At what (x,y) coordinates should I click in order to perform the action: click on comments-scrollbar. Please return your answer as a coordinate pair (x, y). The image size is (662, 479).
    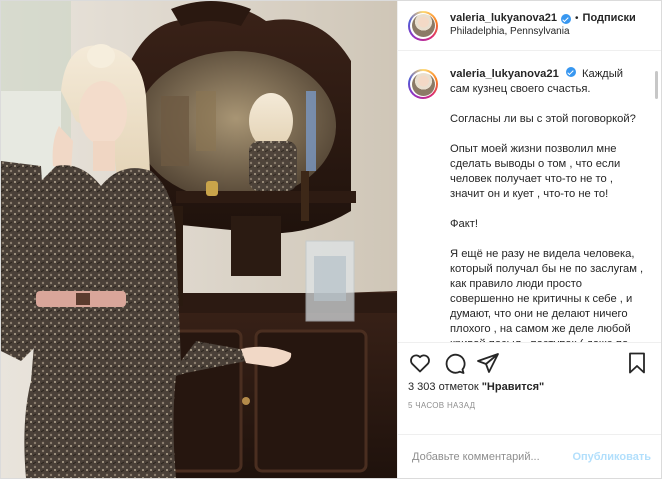
    Looking at the image, I should click on (656, 85).